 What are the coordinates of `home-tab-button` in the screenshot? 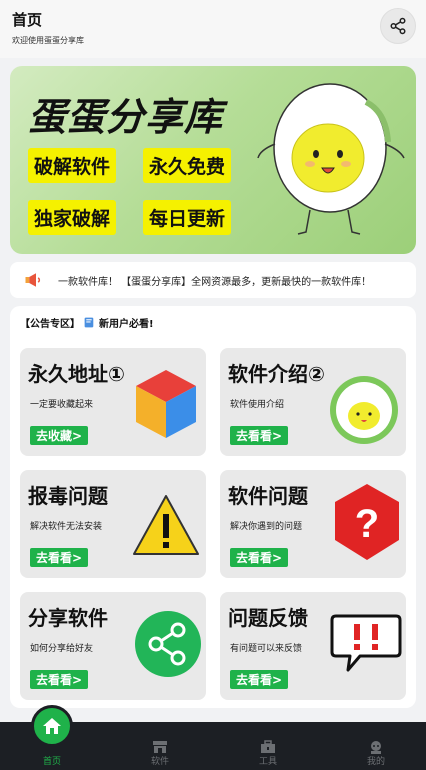 It's located at (52, 726).